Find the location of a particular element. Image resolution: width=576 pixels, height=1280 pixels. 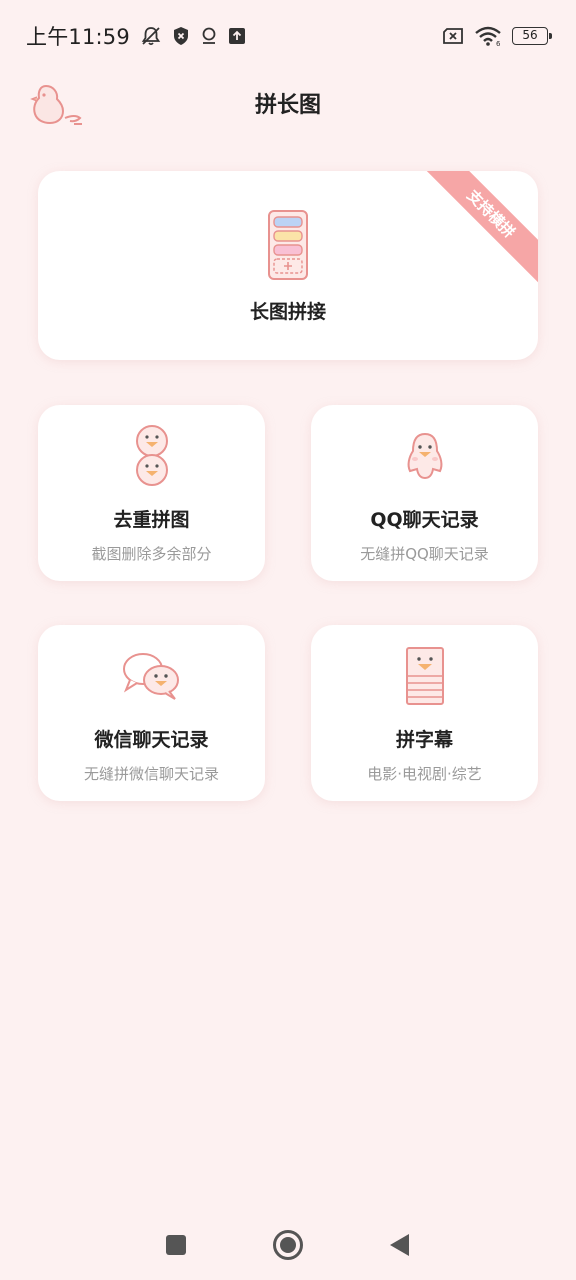

card-title: QQ聊天记录 is located at coordinates (424, 520).